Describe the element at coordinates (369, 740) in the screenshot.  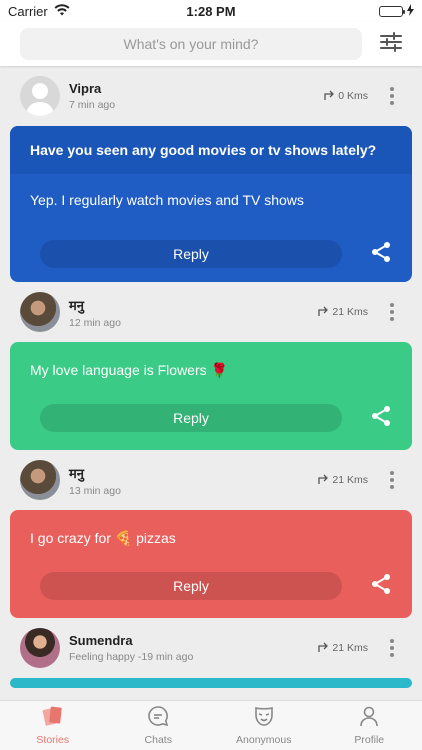
I see `tab-label: Profile` at that location.